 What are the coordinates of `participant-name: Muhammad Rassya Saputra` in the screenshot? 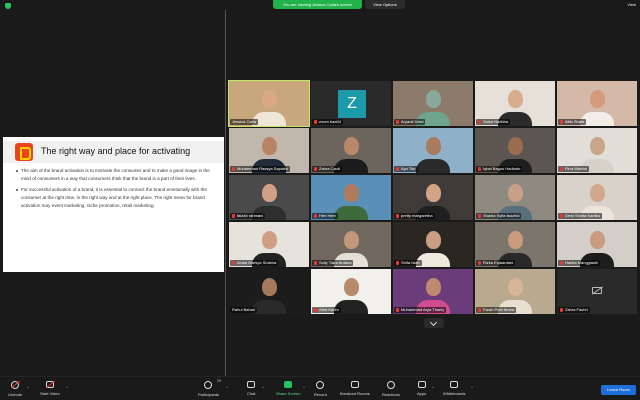 It's located at (262, 168).